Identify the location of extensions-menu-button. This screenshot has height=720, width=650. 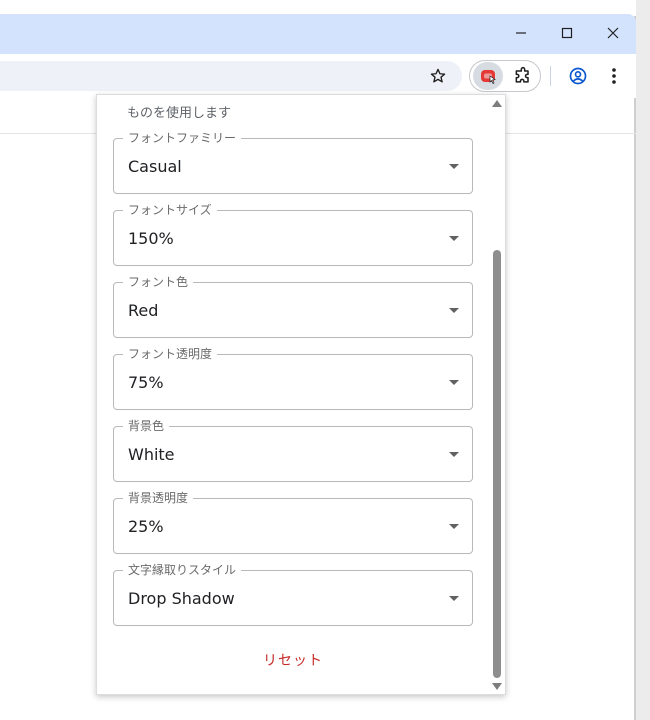
(523, 76).